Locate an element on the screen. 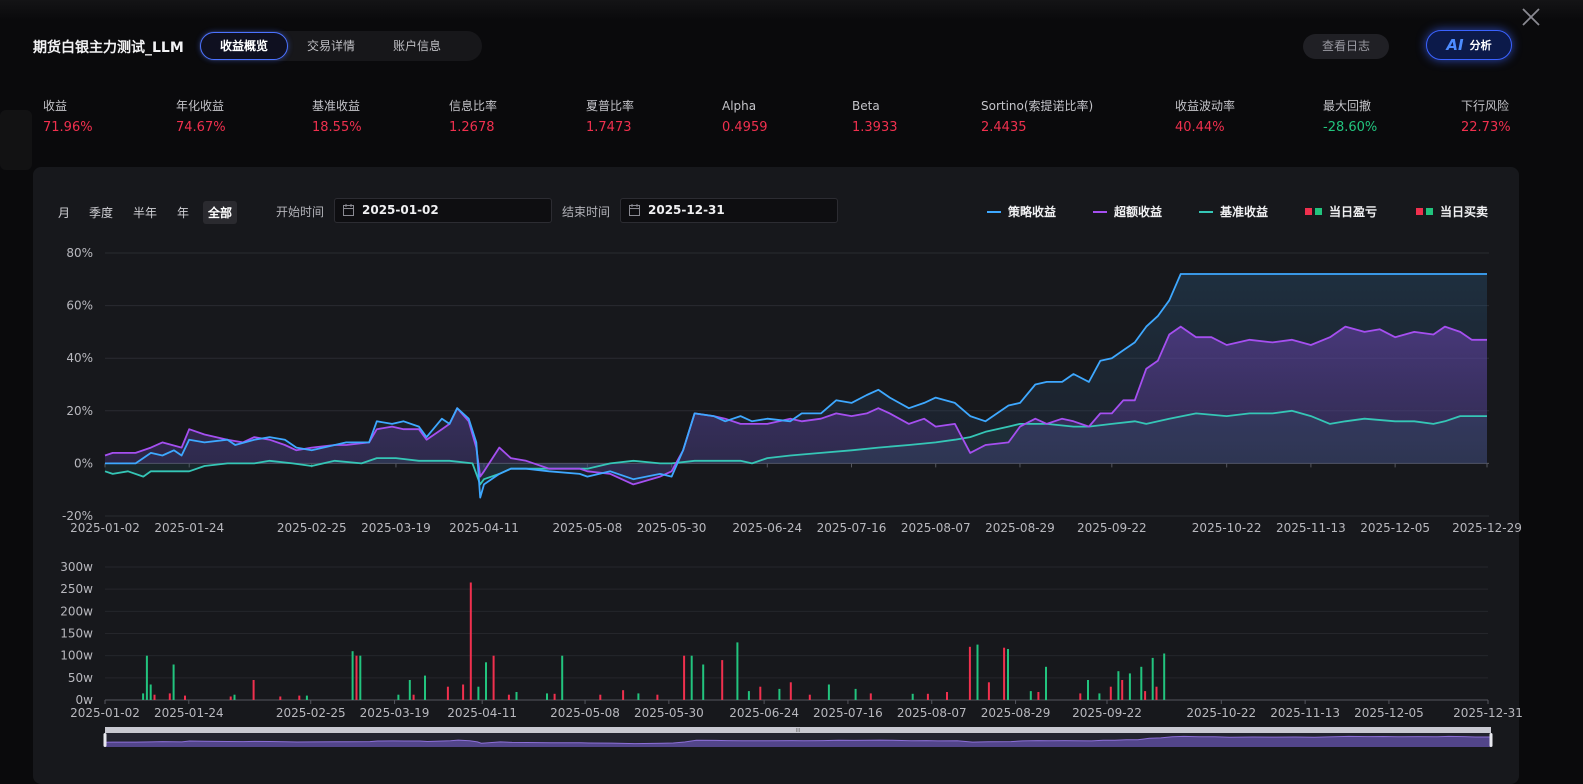  y-tick-label: 150w is located at coordinates (76, 634).